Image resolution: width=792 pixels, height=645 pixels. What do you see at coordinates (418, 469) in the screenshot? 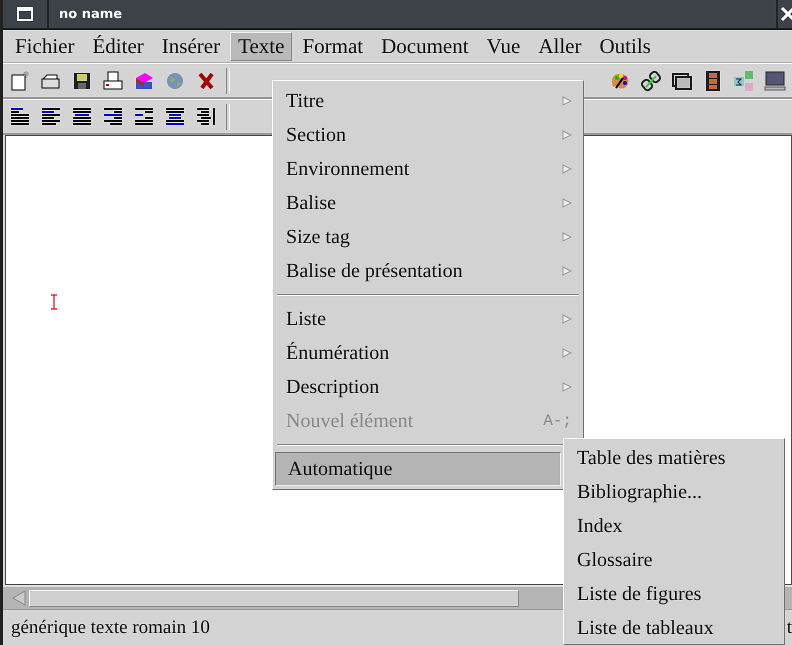
I see `menu-item: Automatique` at bounding box center [418, 469].